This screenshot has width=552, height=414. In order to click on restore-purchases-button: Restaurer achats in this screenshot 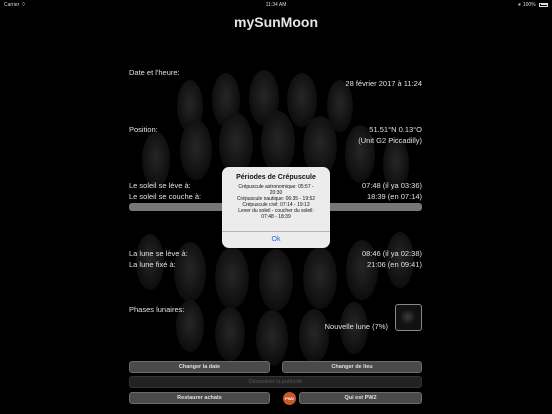, I will do `click(199, 398)`.